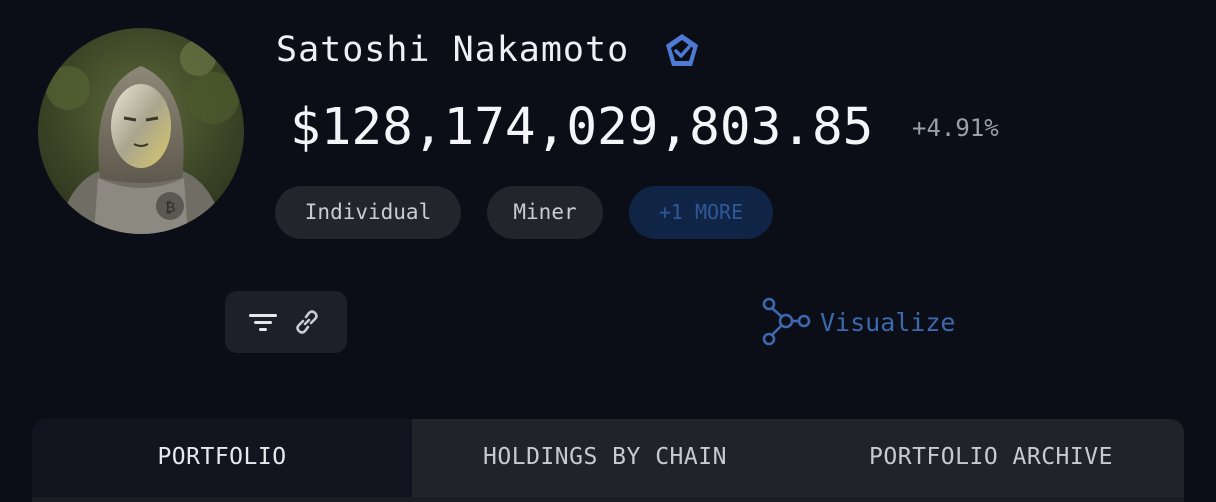 This screenshot has width=1216, height=502. Describe the element at coordinates (605, 458) in the screenshot. I see `tab-holdings-by-chain: HOLDINGS BY CHAIN` at that location.